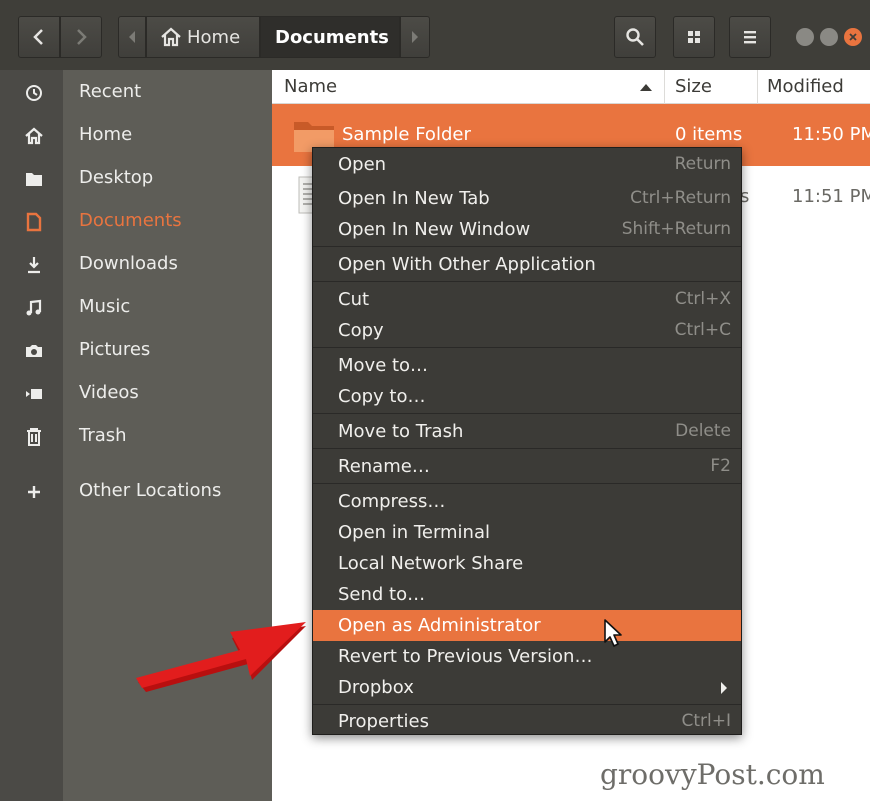  What do you see at coordinates (805, 86) in the screenshot?
I see `column-header-modified: Modified` at bounding box center [805, 86].